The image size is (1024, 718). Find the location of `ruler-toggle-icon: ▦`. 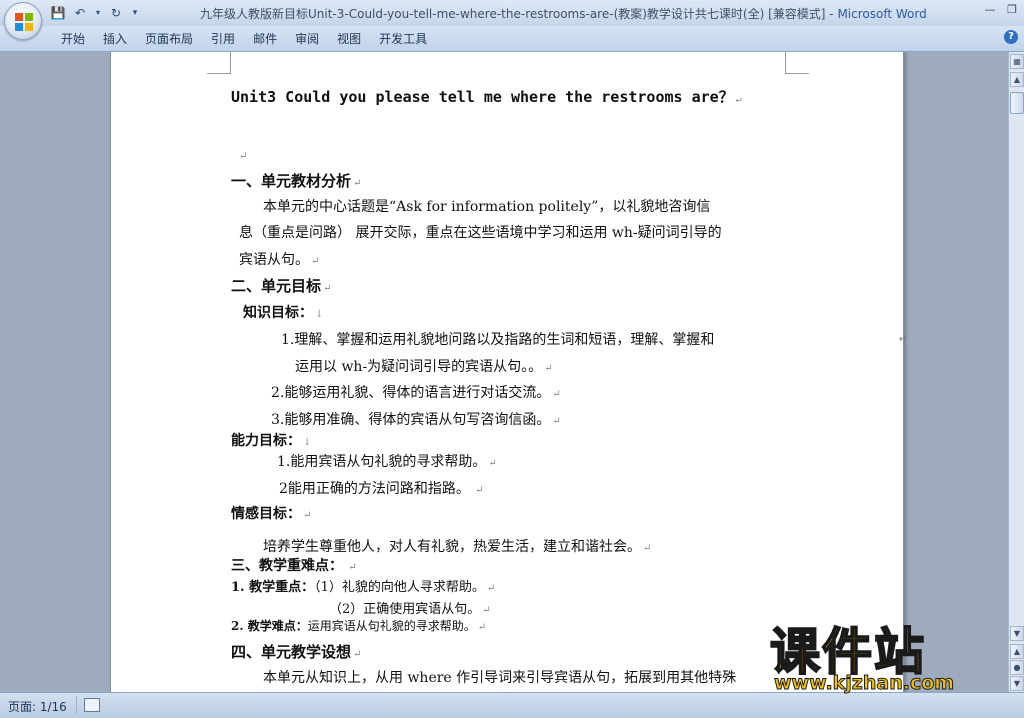

ruler-toggle-icon: ▦ is located at coordinates (1017, 61).